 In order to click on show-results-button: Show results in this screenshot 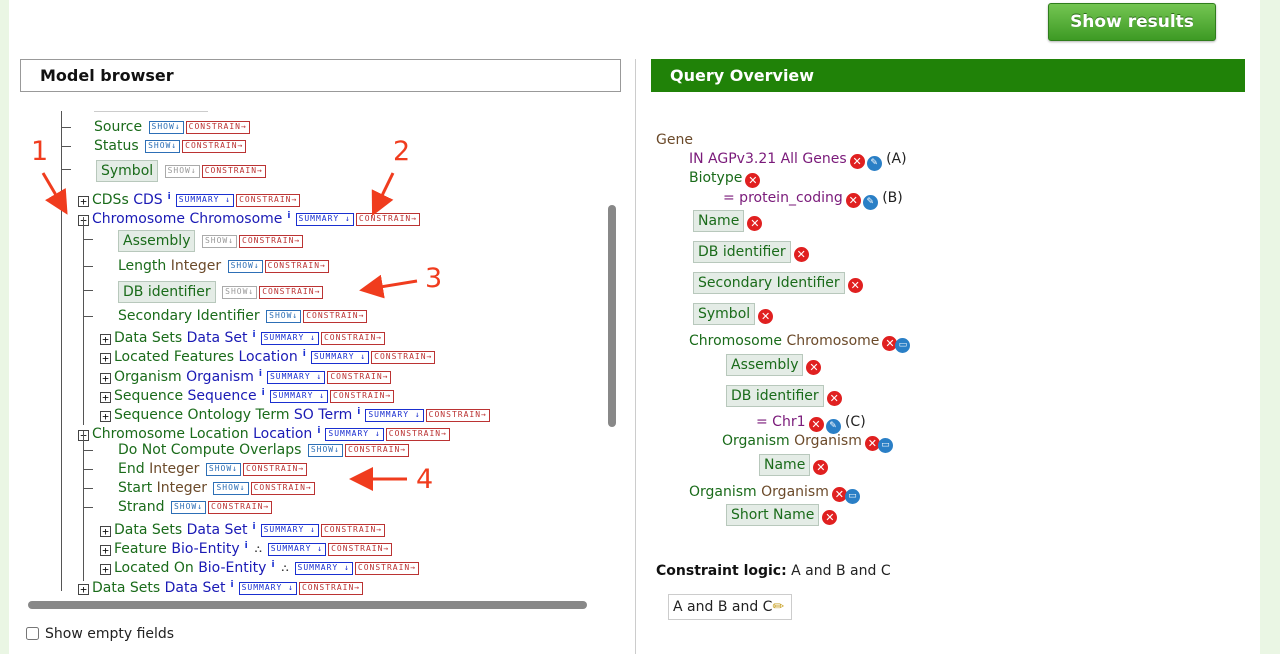, I will do `click(1132, 22)`.